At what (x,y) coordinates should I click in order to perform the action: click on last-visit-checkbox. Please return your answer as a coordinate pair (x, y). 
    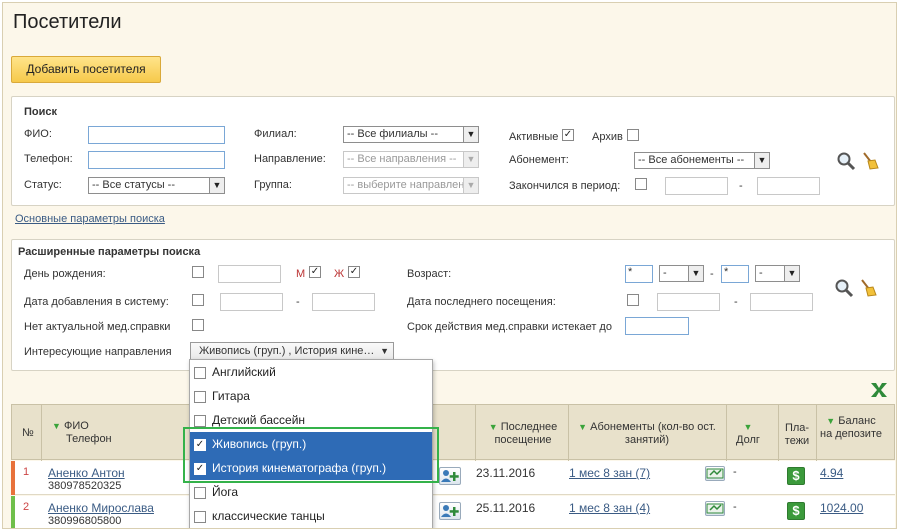
    Looking at the image, I should click on (633, 300).